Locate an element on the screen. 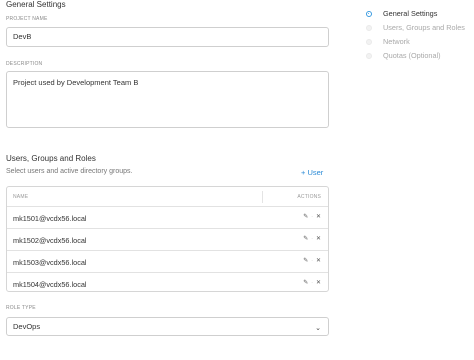 The height and width of the screenshot is (360, 474). name-column-header: NAME is located at coordinates (21, 197).